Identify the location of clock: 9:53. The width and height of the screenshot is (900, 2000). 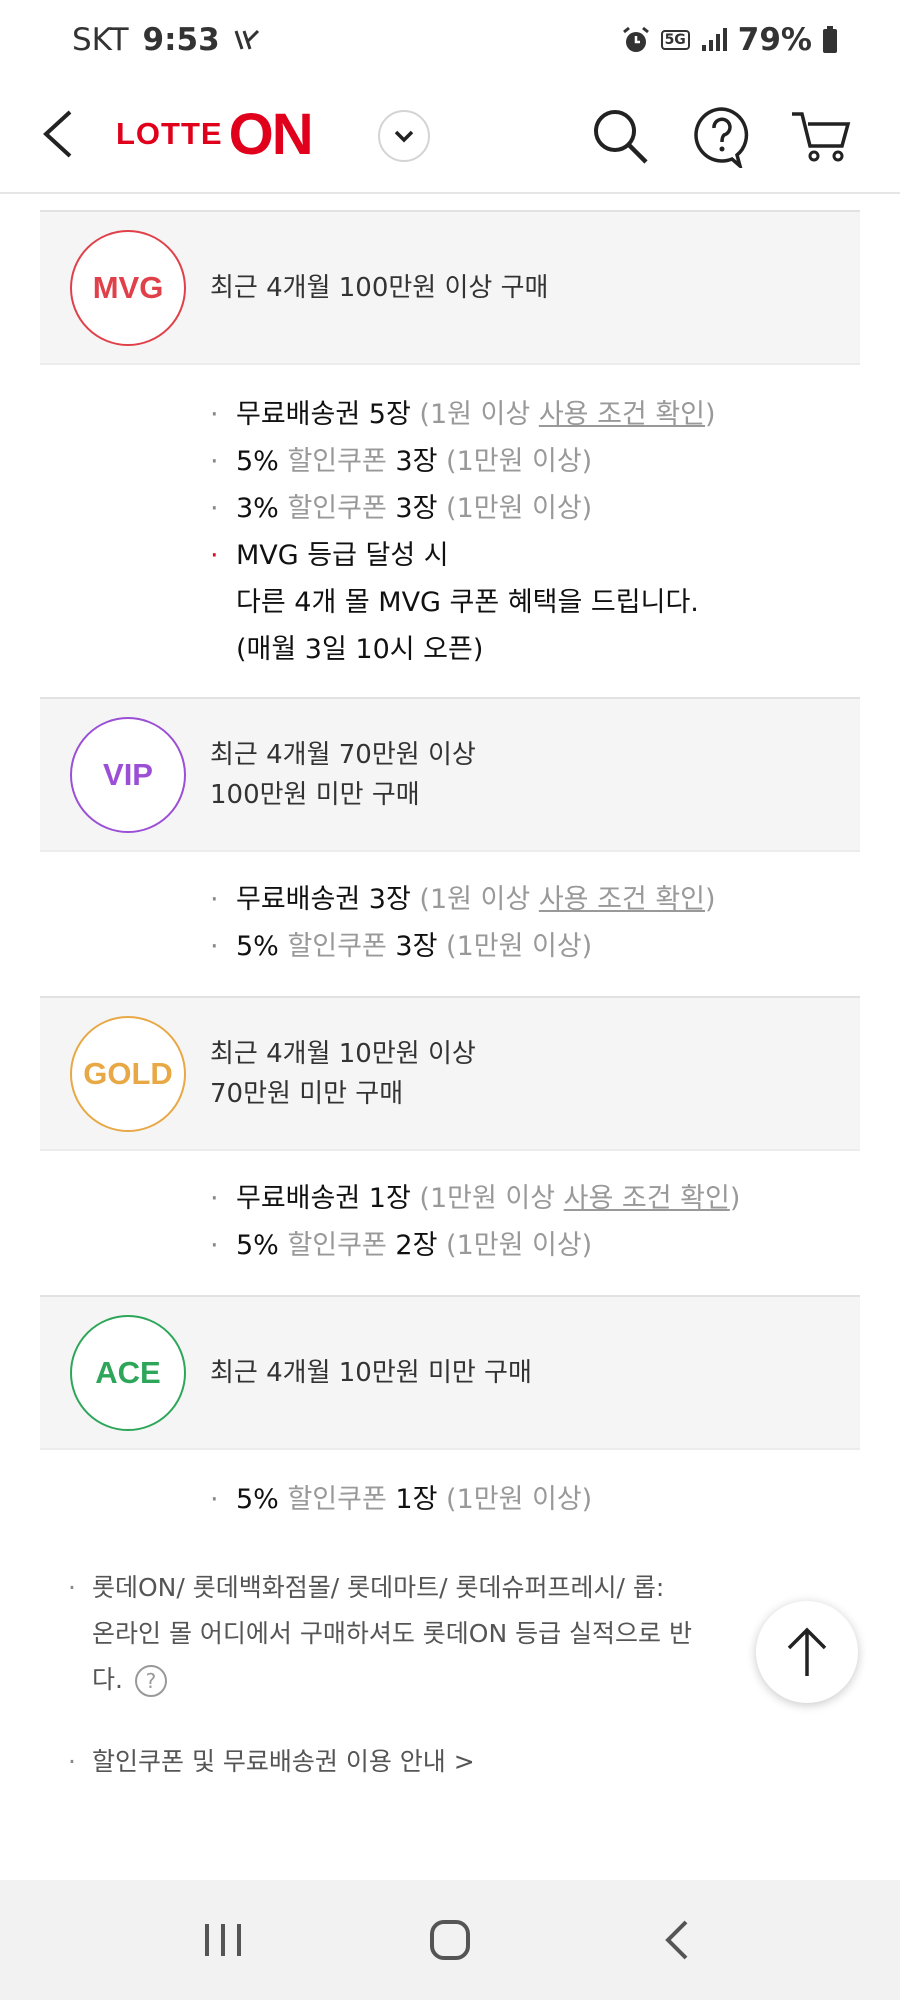
(181, 40).